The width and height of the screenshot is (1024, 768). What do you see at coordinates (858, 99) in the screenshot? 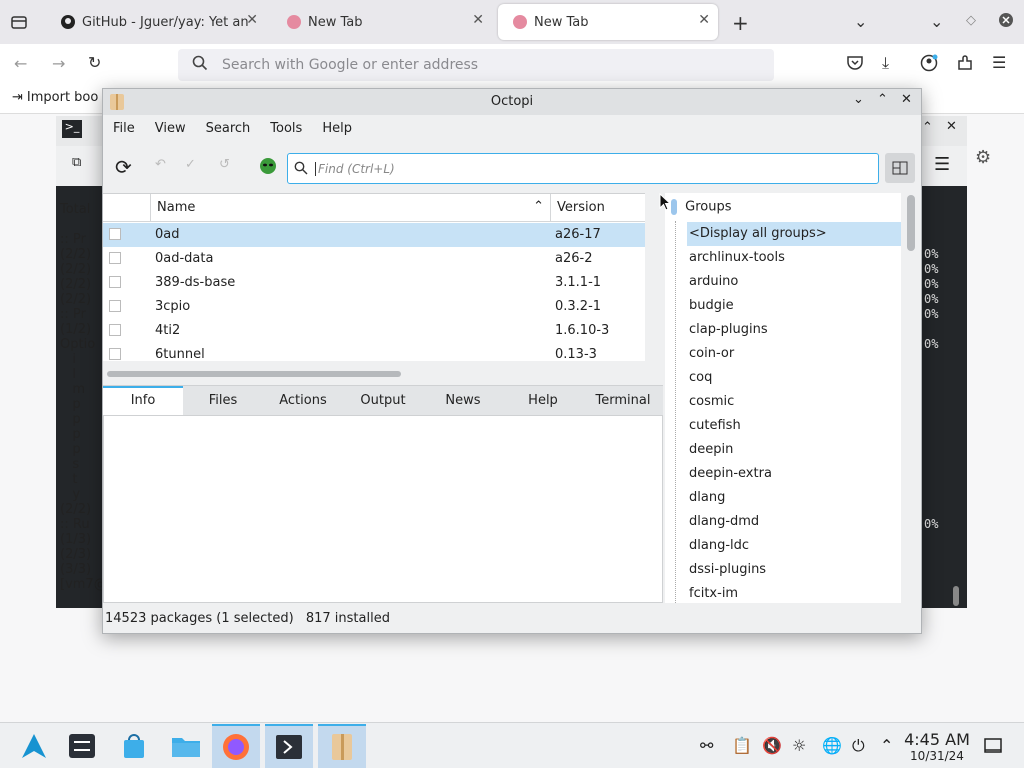
I see `minimize-icon: ⌄` at bounding box center [858, 99].